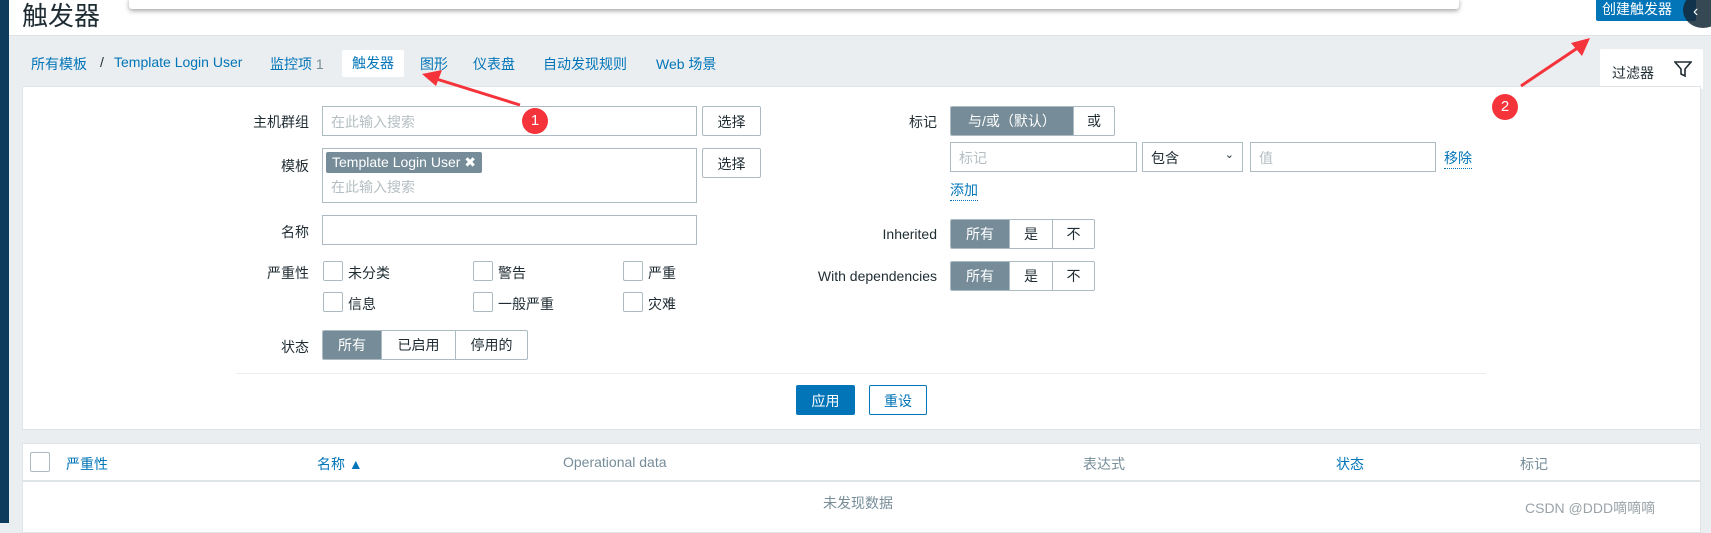 The height and width of the screenshot is (533, 1711). Describe the element at coordinates (1505, 107) in the screenshot. I see `annotation-marker-2: 2` at that location.